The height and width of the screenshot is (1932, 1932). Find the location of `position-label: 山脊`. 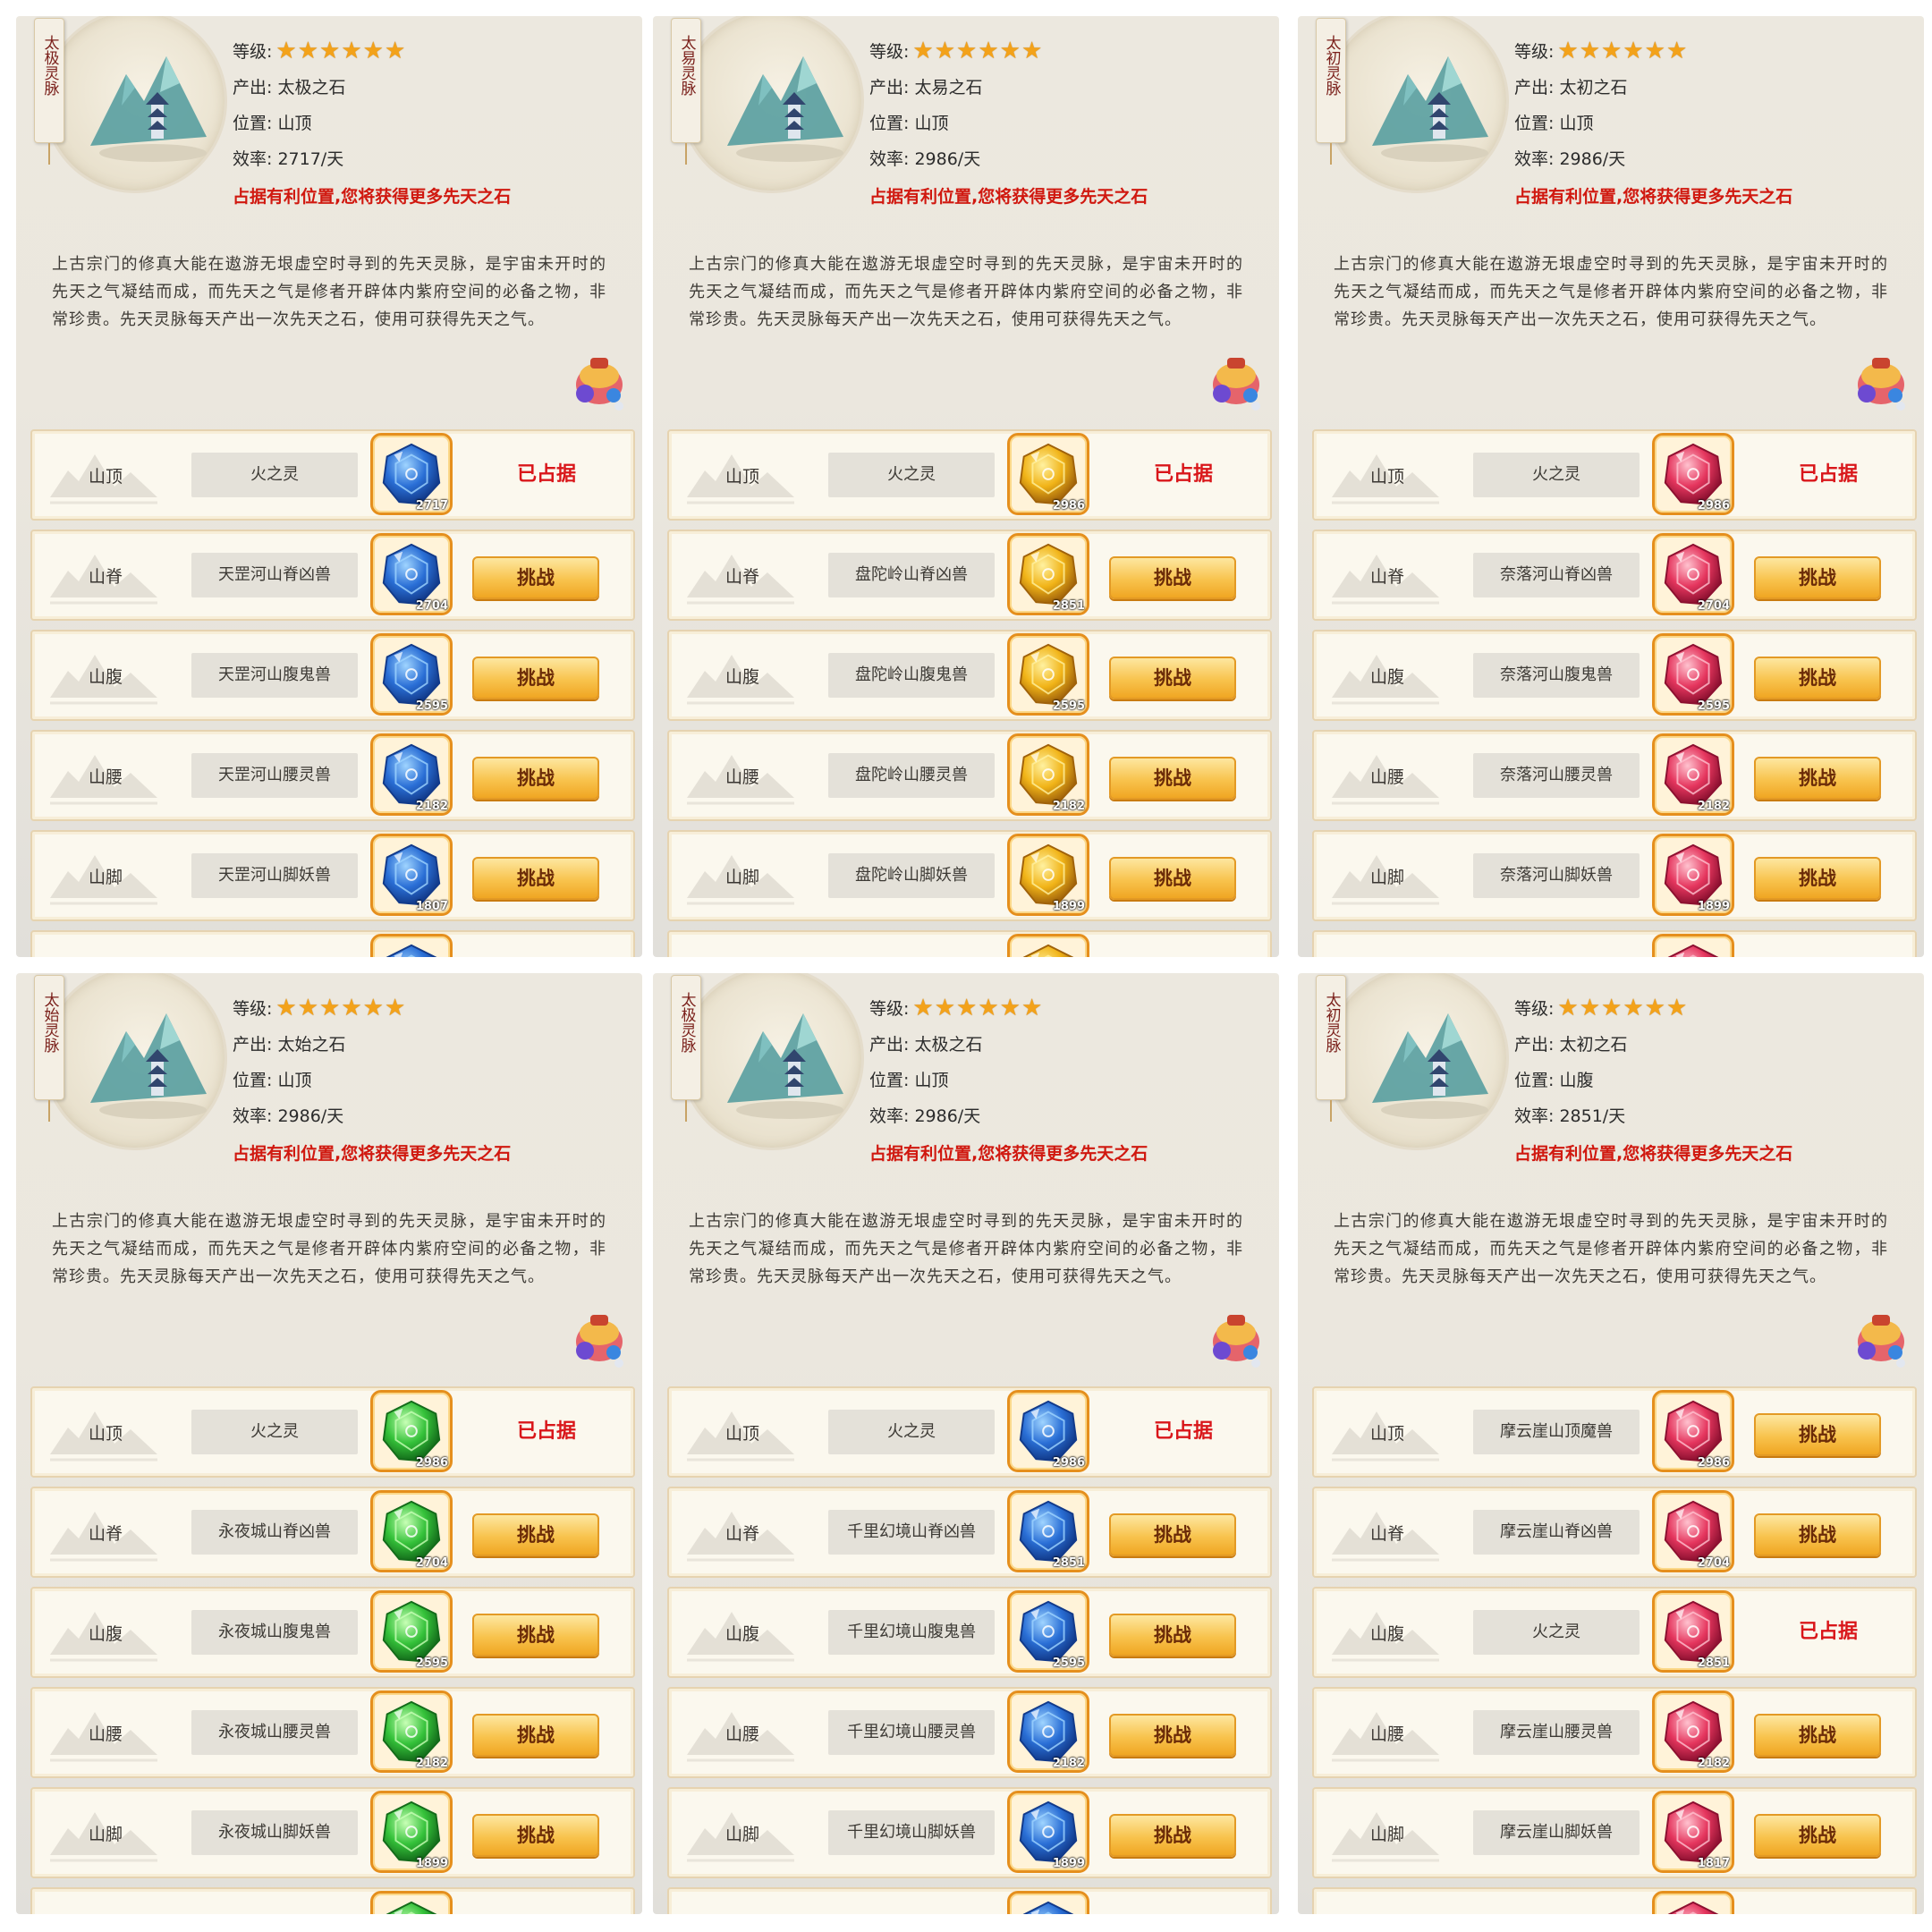

position-label: 山脊 is located at coordinates (741, 1534).